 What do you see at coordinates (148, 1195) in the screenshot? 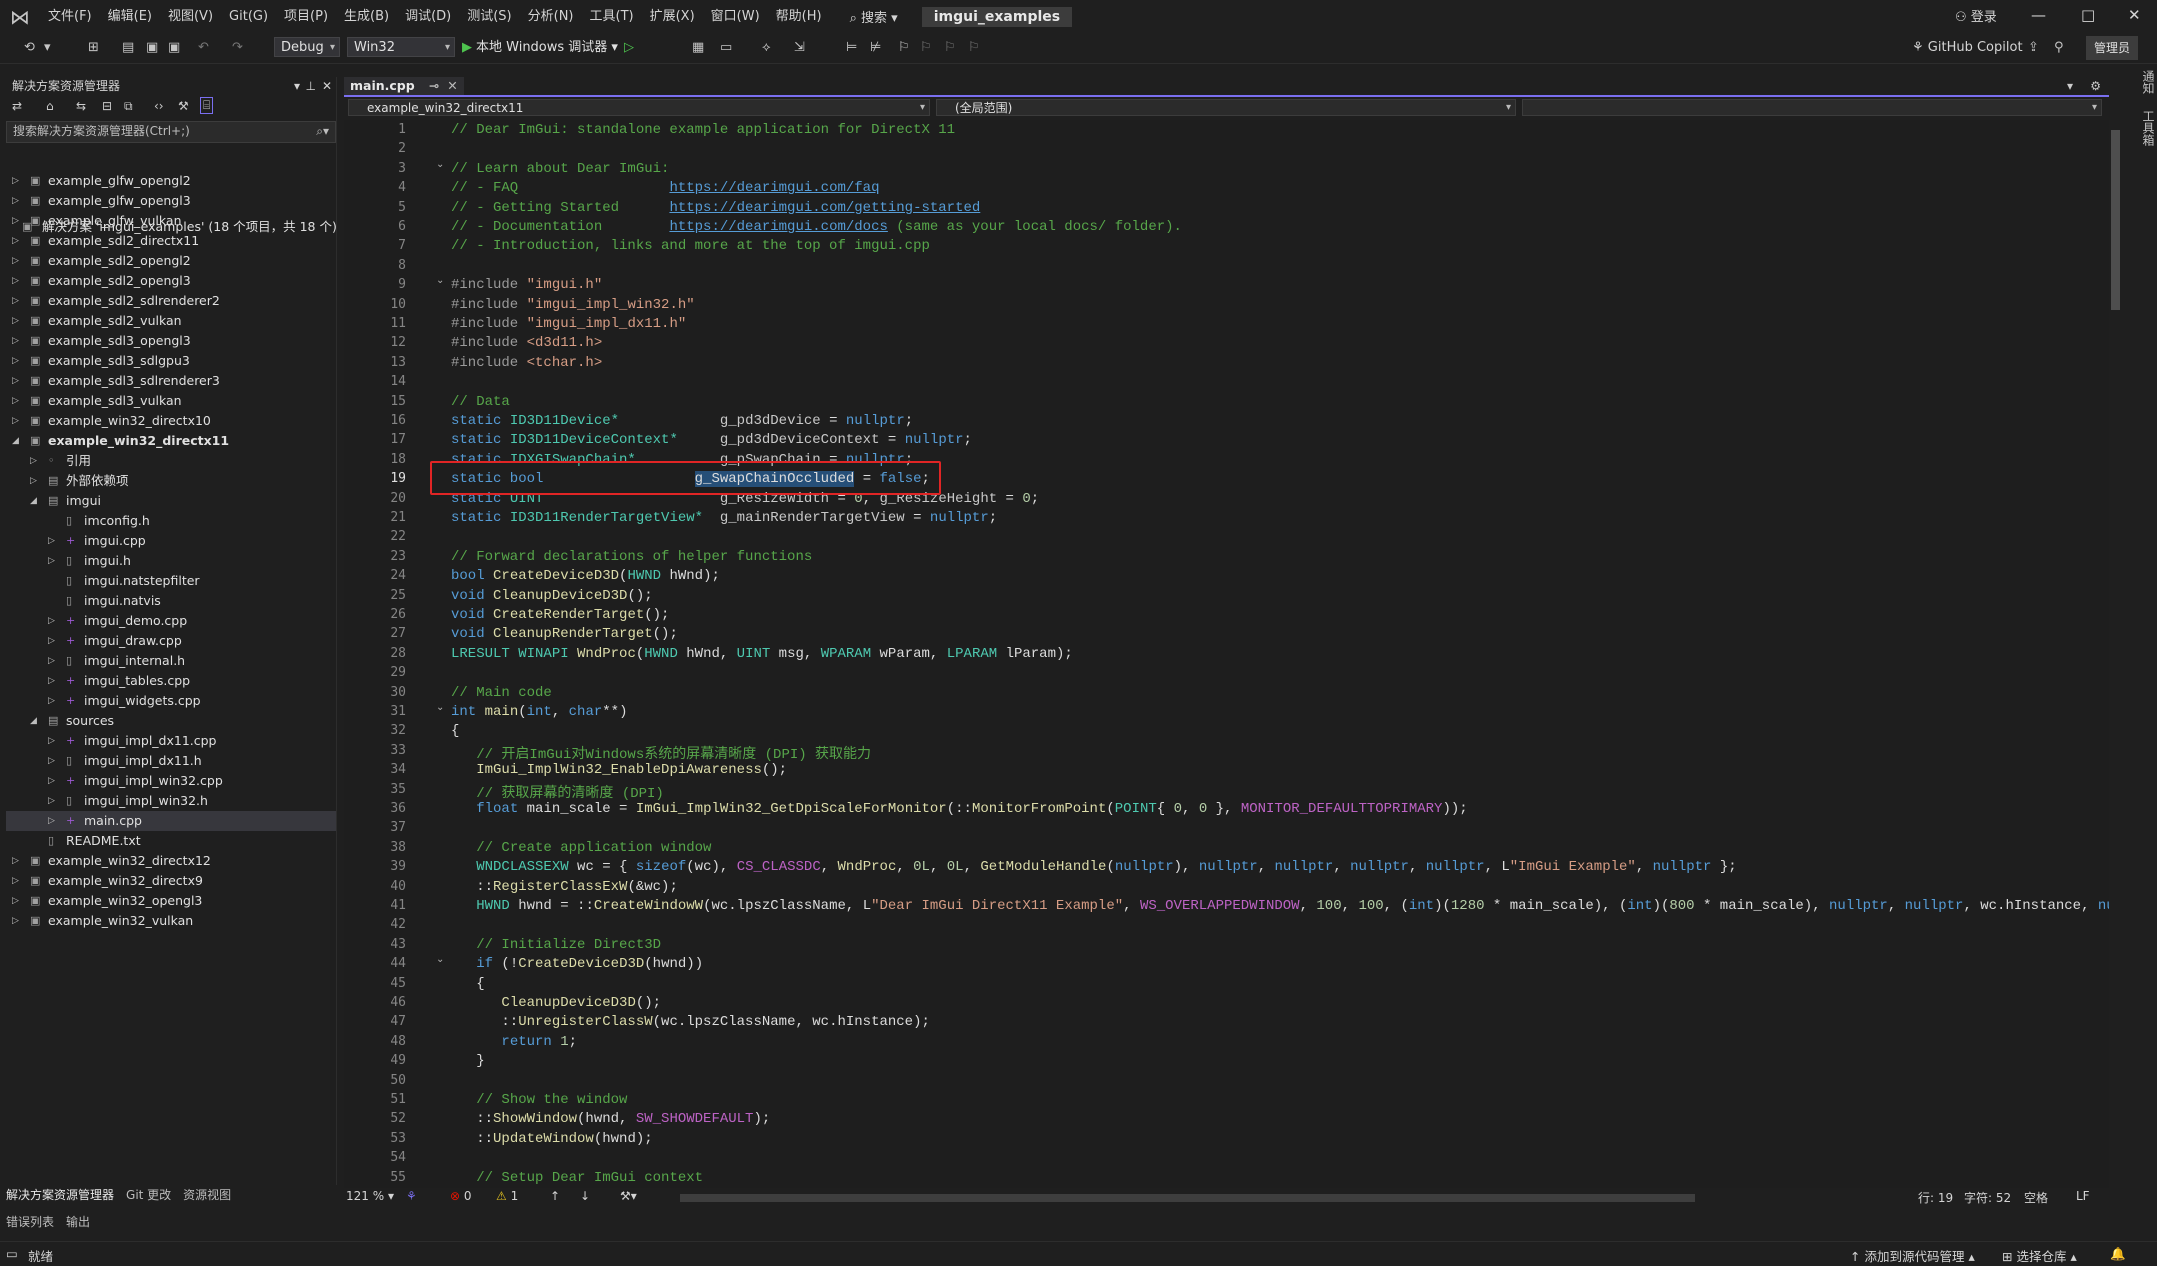
I see `panel-tab: Git 更改` at bounding box center [148, 1195].